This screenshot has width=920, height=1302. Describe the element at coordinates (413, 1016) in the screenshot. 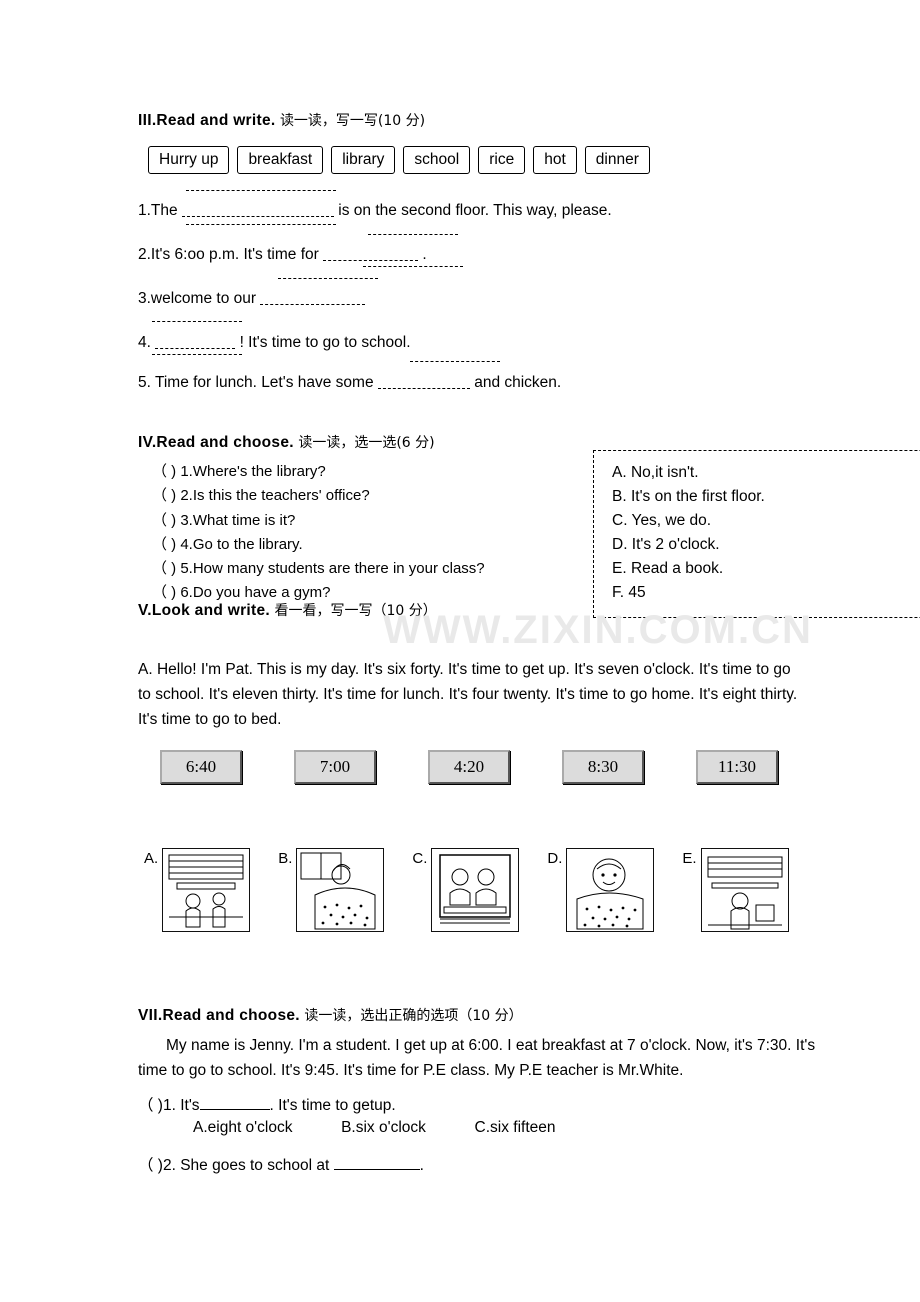

I see `section-seven-cn: 读一读，选出正确的选项（10 分）` at that location.